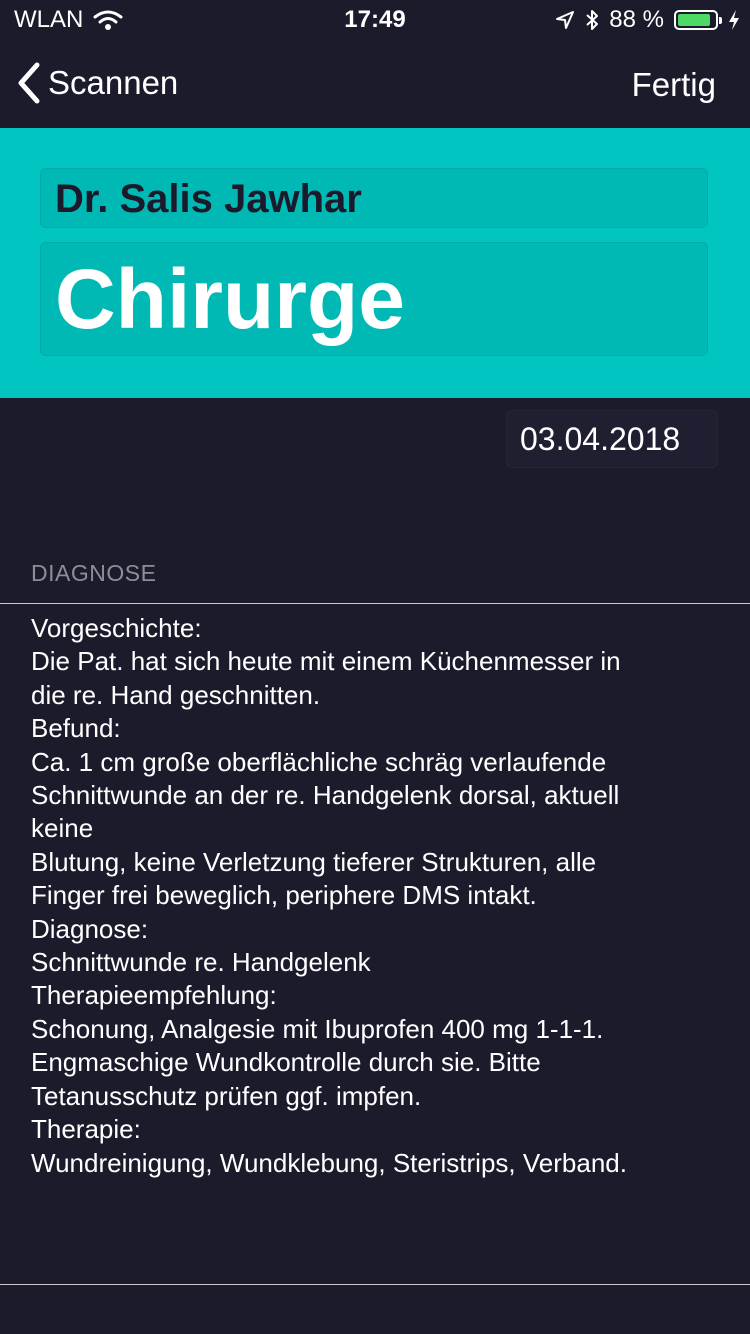 This screenshot has height=1334, width=750. I want to click on role-field: Chirurge, so click(374, 299).